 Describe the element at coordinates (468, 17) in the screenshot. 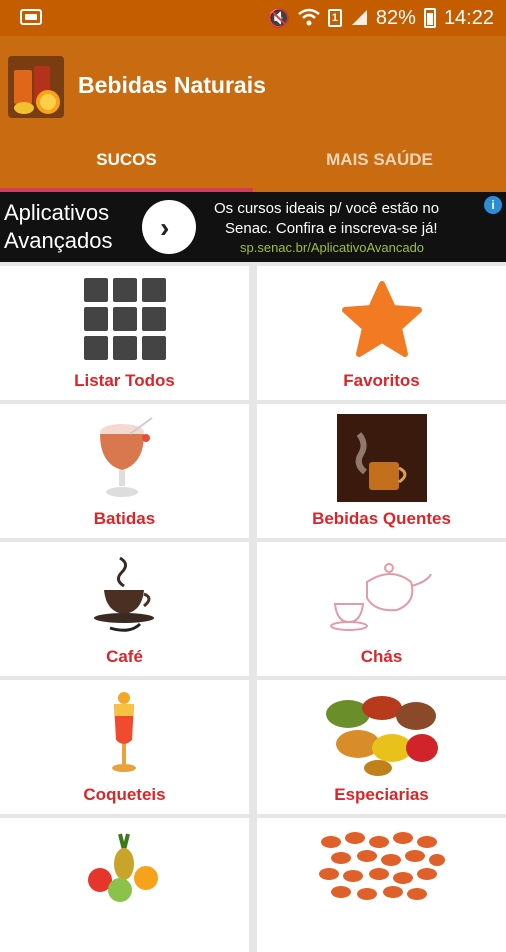

I see `clock: 14:22` at that location.